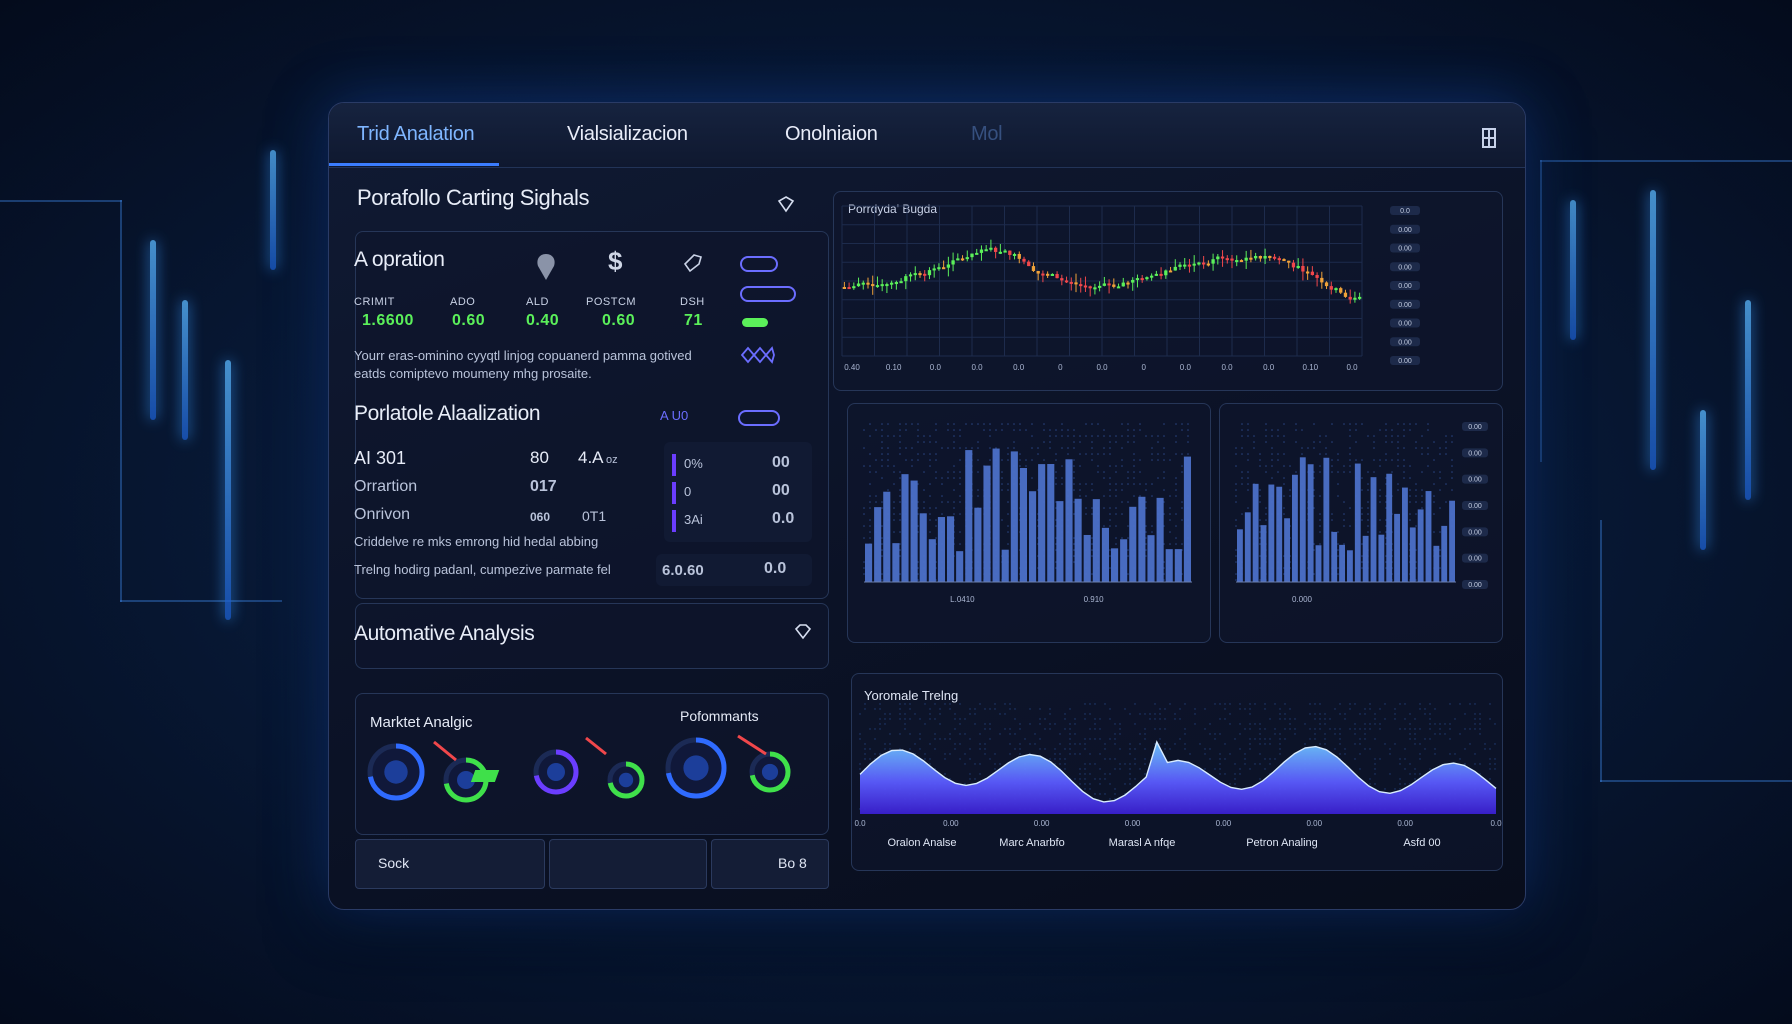 Image resolution: width=1792 pixels, height=1024 pixels. I want to click on chevrons-icon, so click(758, 357).